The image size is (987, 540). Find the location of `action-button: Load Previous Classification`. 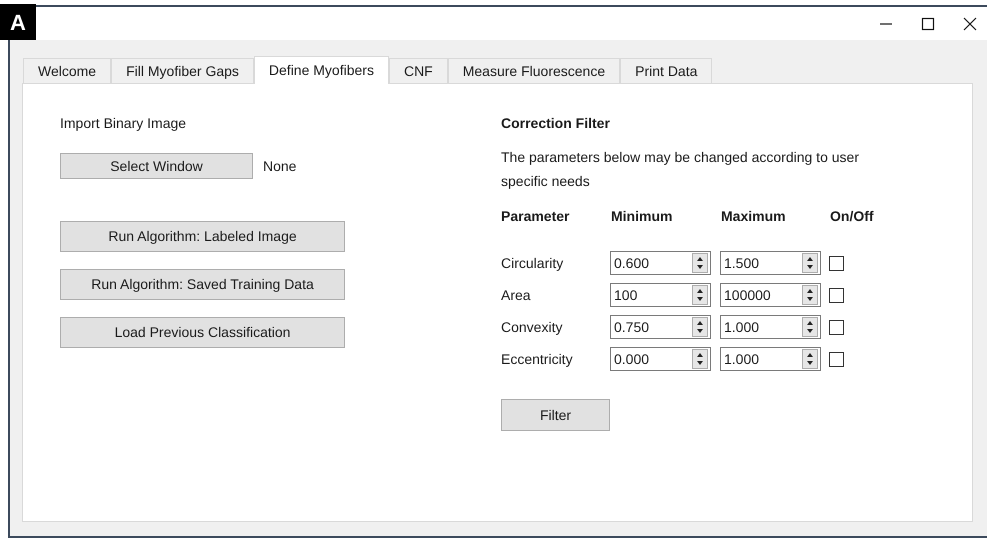

action-button: Load Previous Classification is located at coordinates (202, 332).